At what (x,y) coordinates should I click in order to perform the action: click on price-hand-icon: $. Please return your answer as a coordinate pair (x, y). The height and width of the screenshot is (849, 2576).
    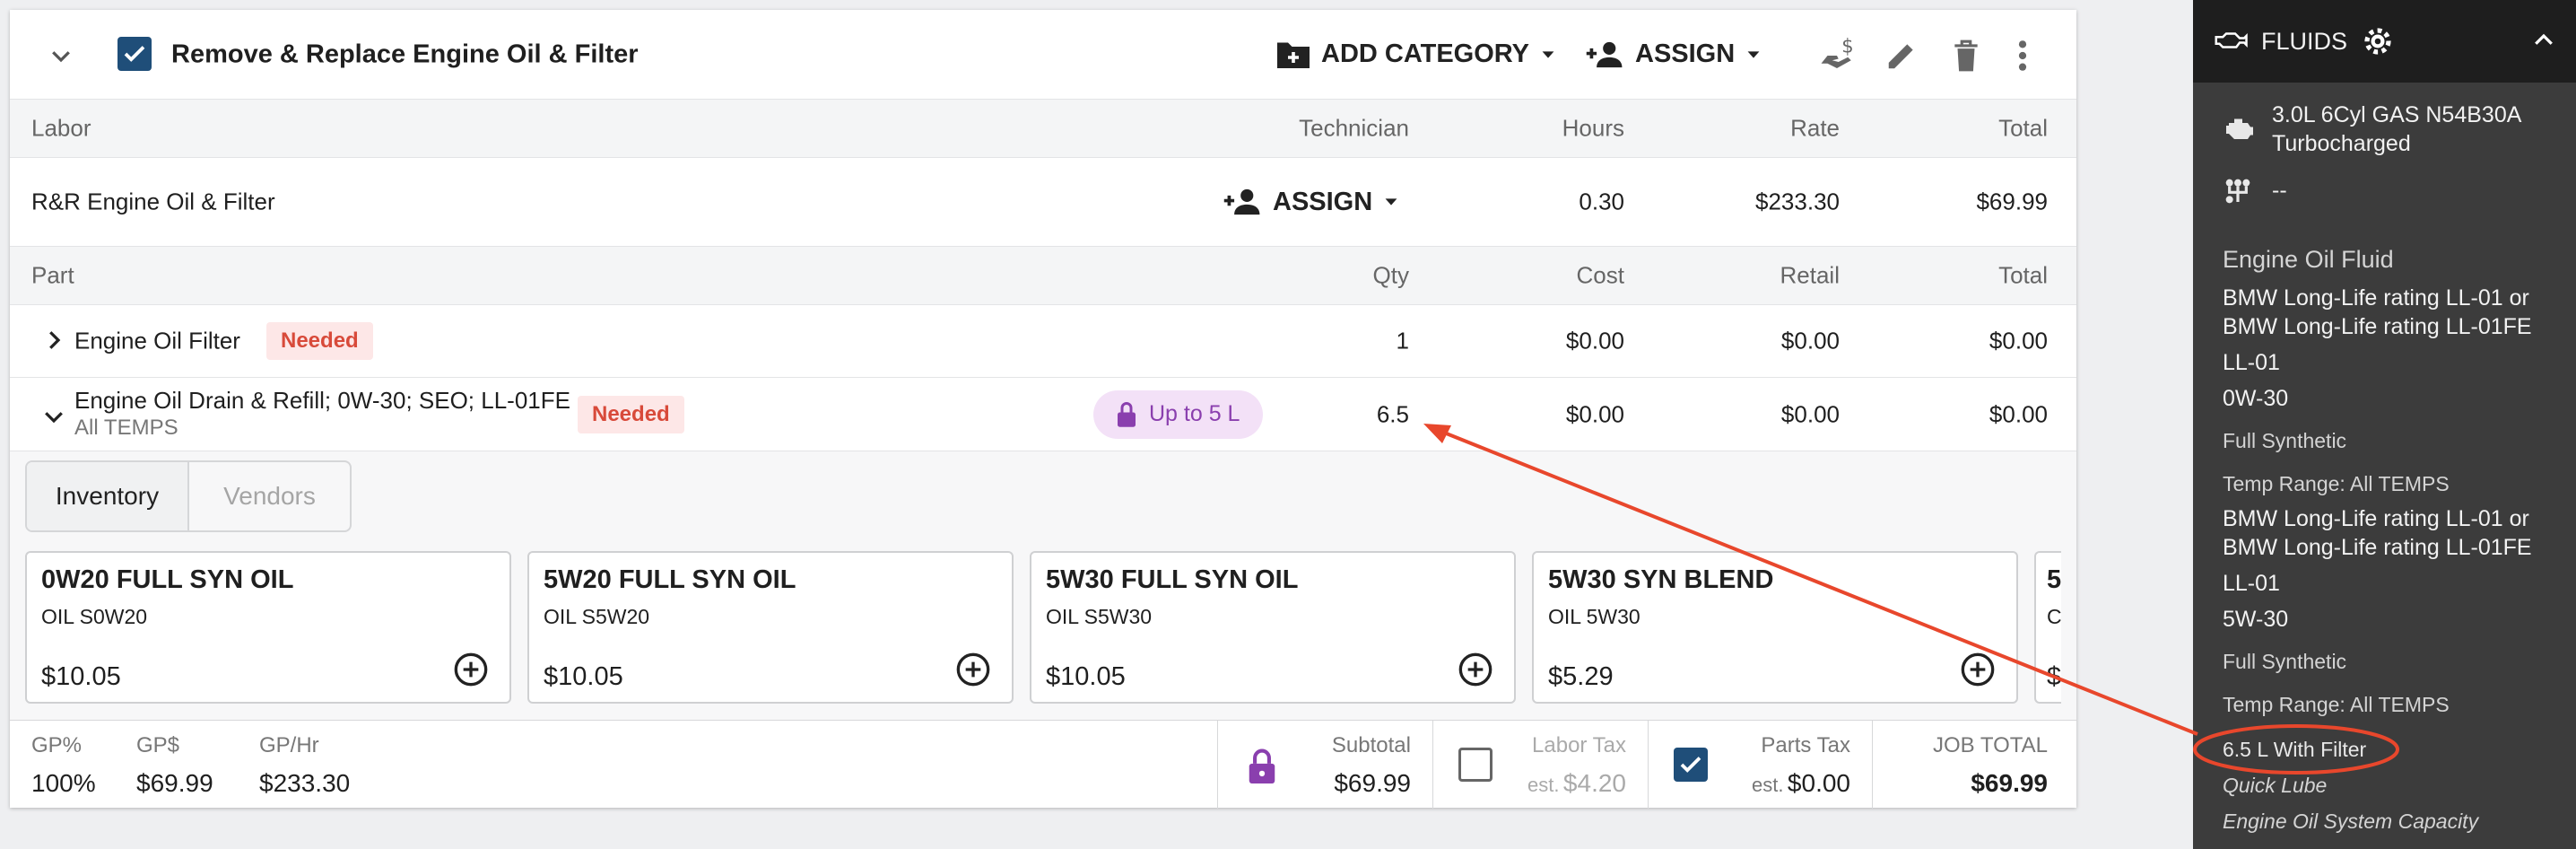
    Looking at the image, I should click on (1837, 55).